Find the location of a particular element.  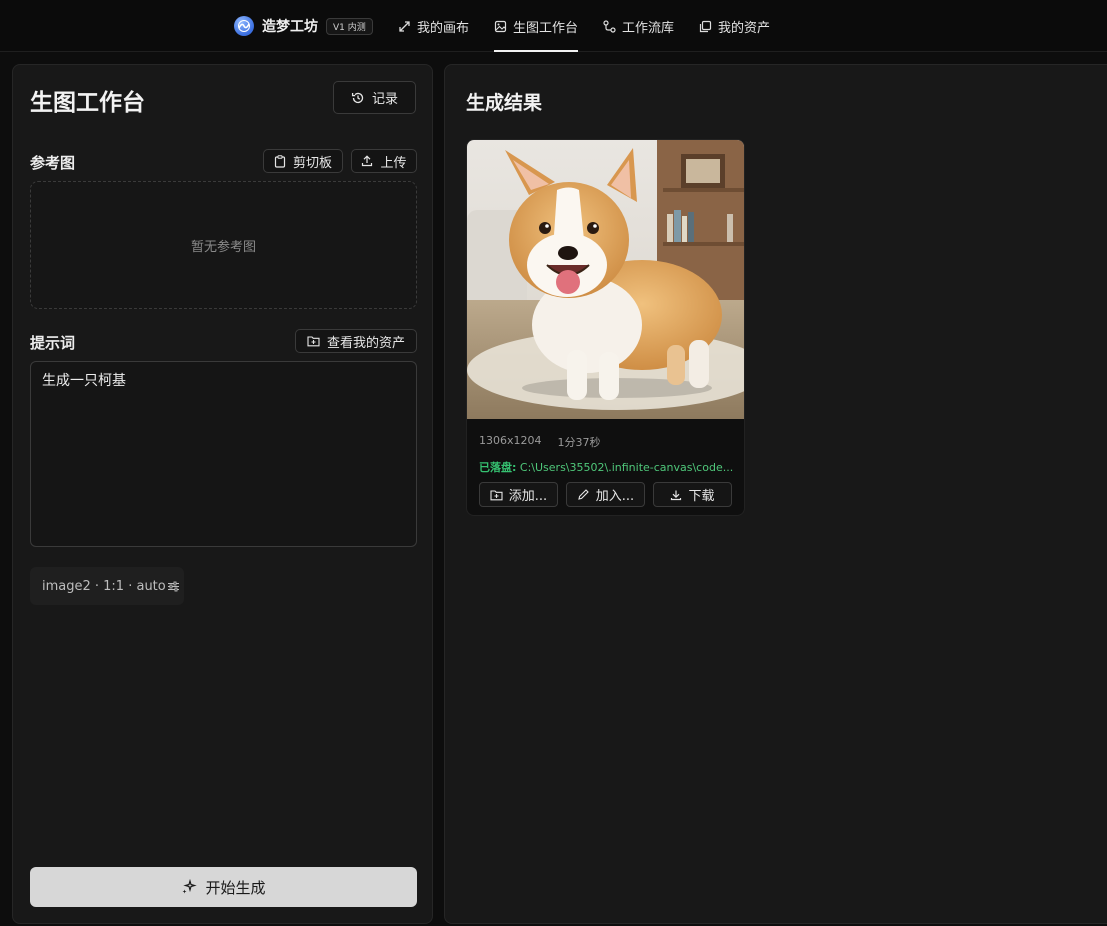

brand: 造梦工坊 V1 内测 is located at coordinates (303, 26).